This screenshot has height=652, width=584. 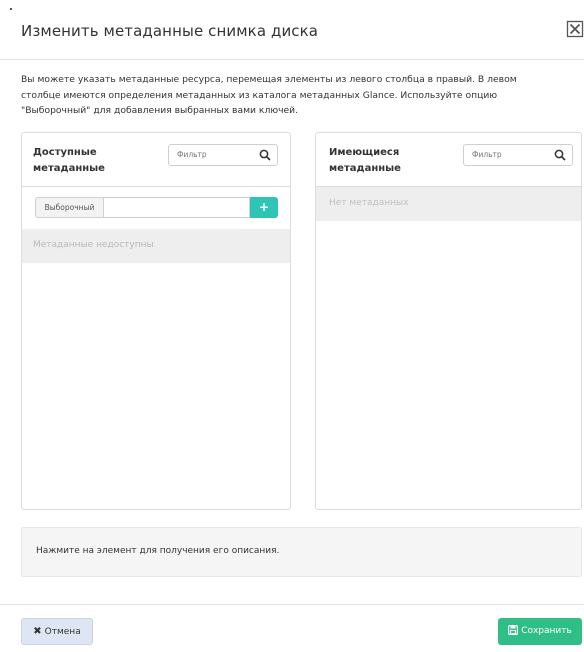 I want to click on plus-icon: +, so click(x=264, y=207).